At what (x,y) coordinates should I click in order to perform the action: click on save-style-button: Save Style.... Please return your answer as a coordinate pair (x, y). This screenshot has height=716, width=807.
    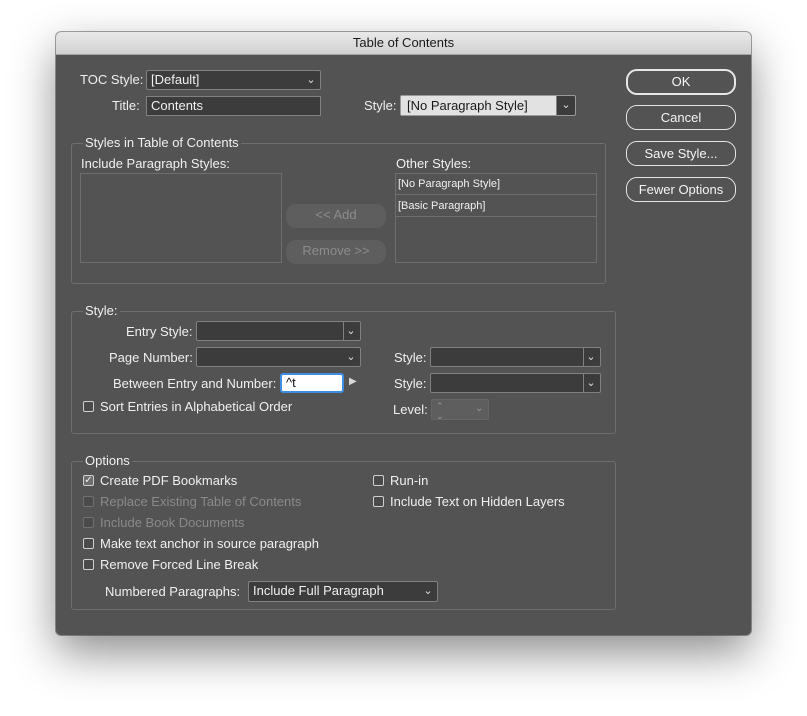
    Looking at the image, I should click on (681, 153).